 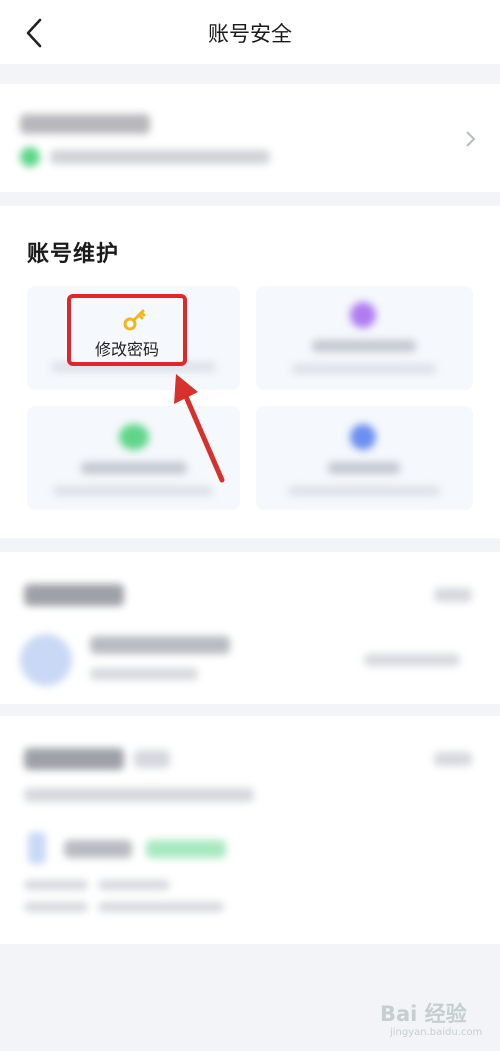 I want to click on section-title: 账号维护, so click(x=73, y=254).